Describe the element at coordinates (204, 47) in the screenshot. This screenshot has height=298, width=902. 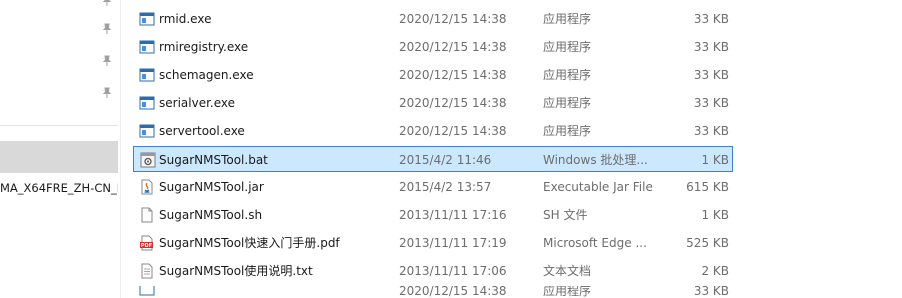
I see `file-name: rmiregistry.exe` at that location.